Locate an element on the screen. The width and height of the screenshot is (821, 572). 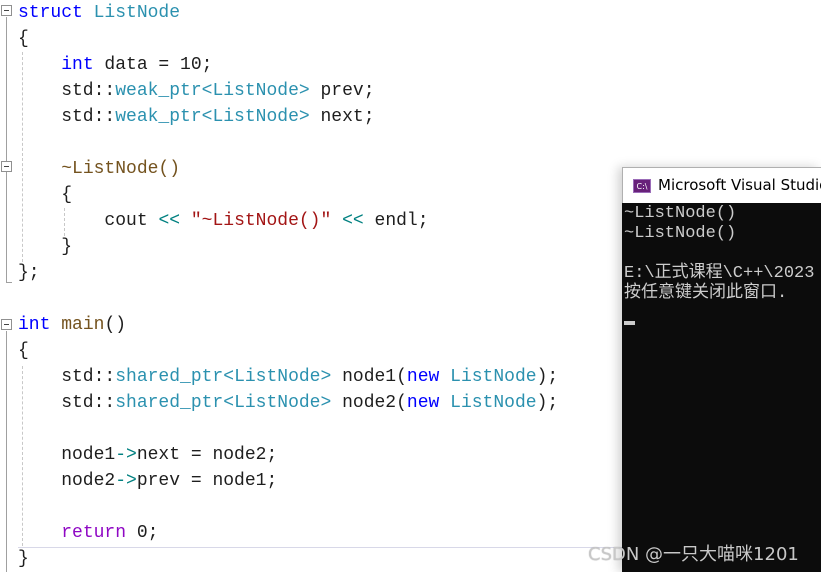
code-line: return 0; is located at coordinates (88, 533).